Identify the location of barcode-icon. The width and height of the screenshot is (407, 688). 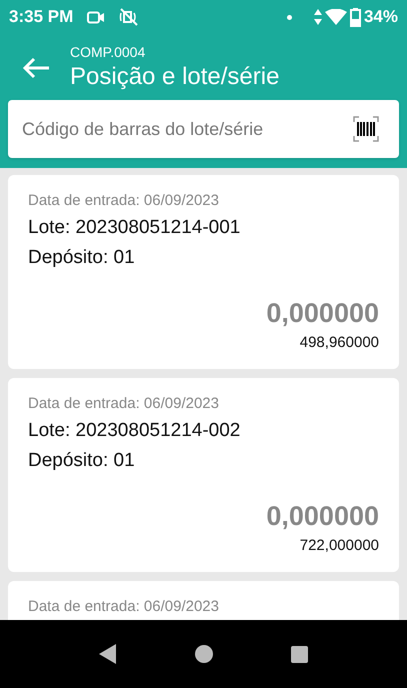
(366, 129).